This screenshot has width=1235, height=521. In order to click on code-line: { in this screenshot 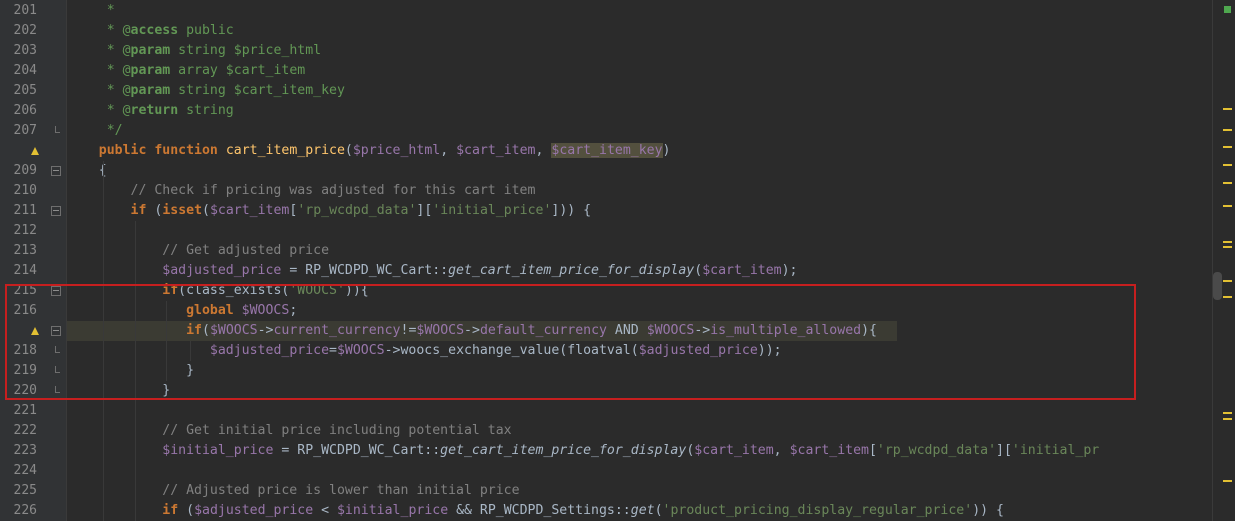, I will do `click(87, 171)`.